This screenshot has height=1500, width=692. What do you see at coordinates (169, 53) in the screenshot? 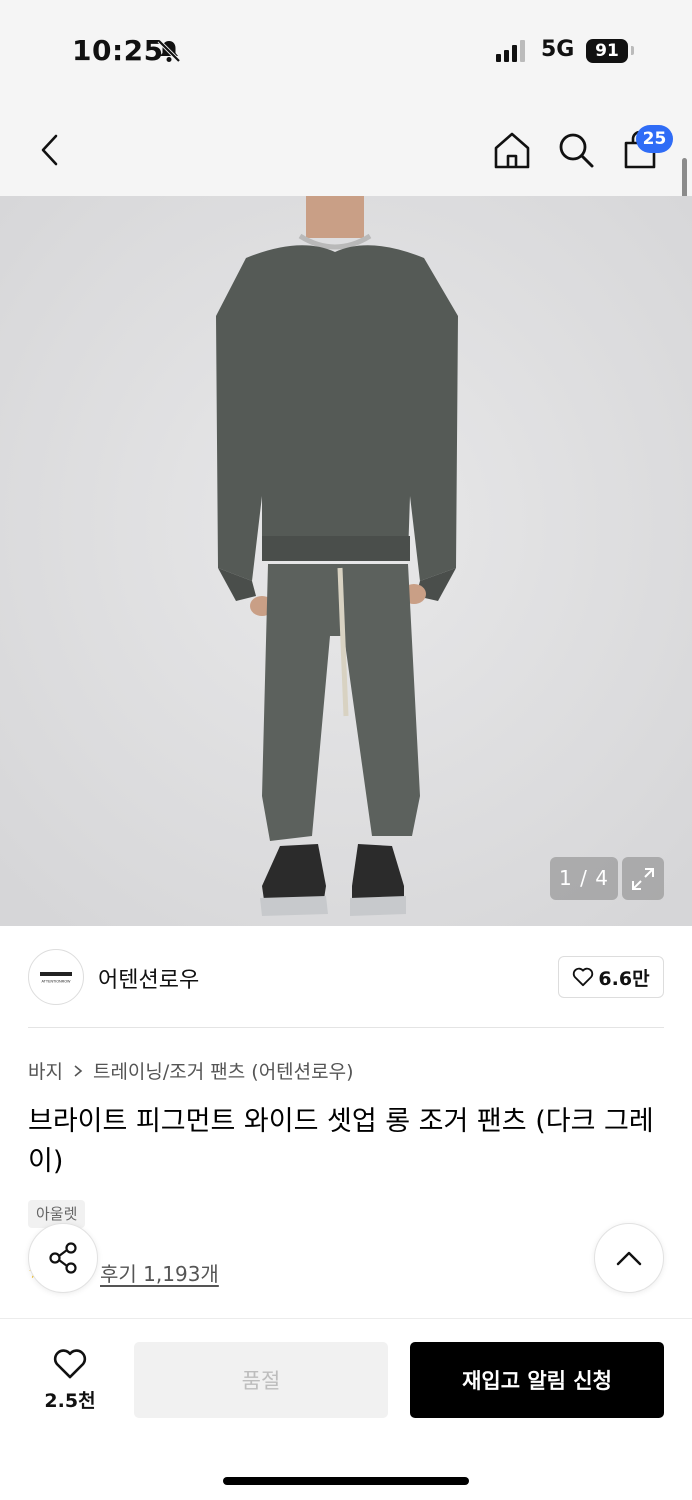
I see `bell-muted-icon` at bounding box center [169, 53].